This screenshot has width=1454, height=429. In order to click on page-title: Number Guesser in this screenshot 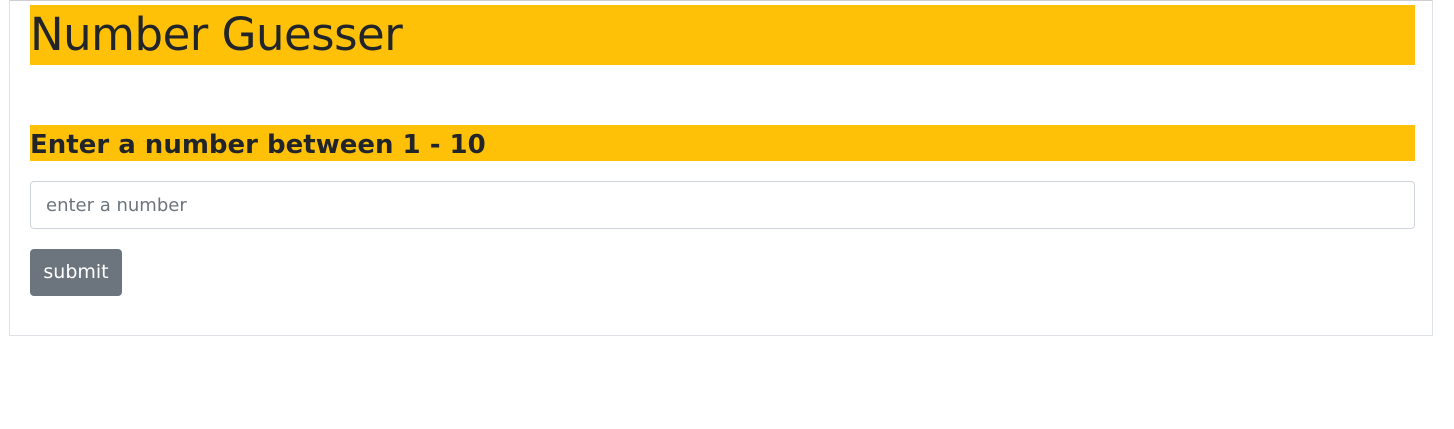, I will do `click(722, 35)`.